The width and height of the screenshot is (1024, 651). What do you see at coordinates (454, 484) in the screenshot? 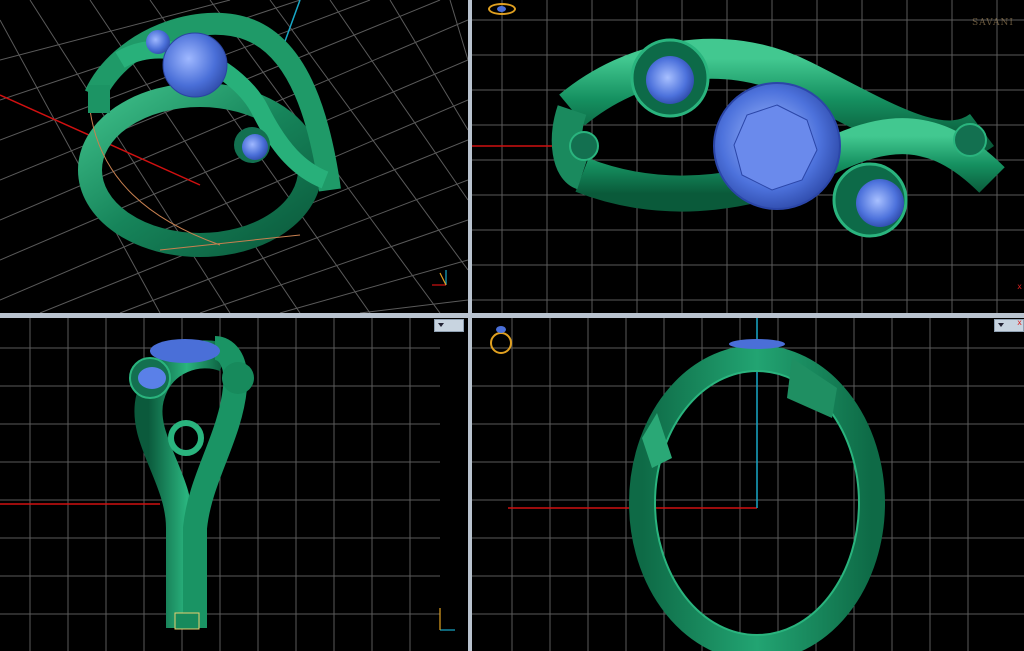
I see `scroll-gutter` at bounding box center [454, 484].